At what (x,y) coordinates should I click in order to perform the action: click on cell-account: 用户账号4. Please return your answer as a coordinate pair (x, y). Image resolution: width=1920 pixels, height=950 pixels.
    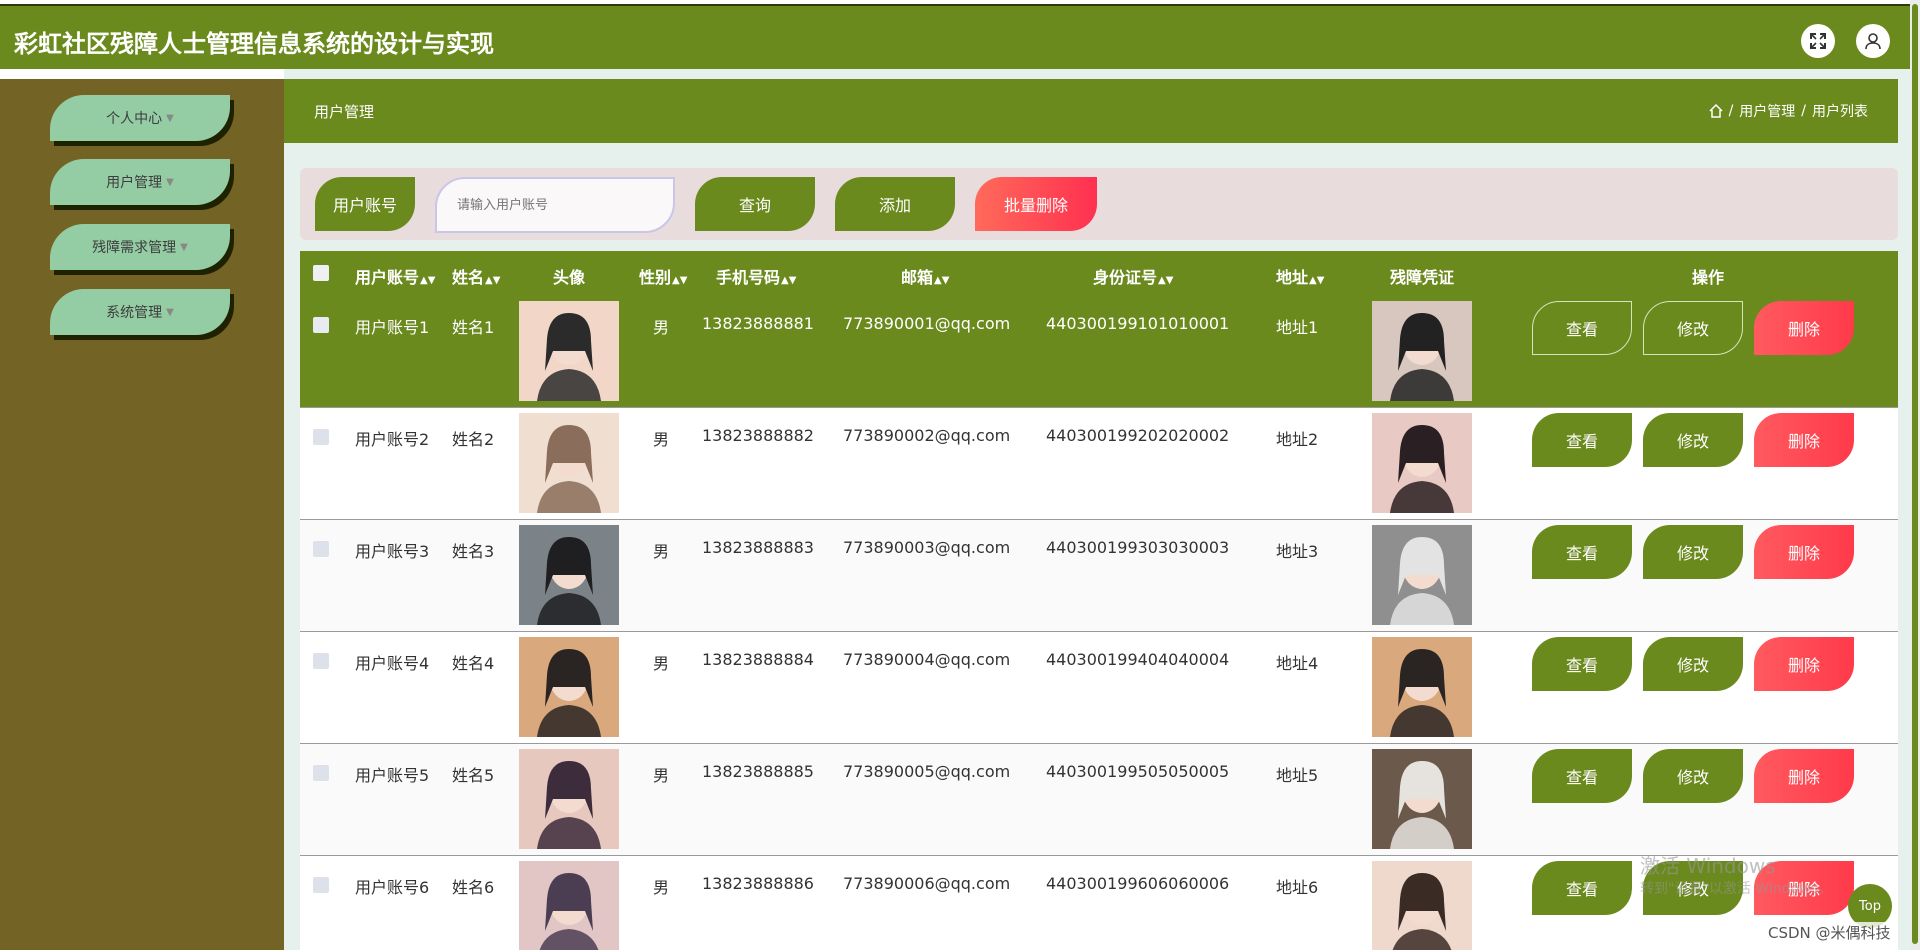
    Looking at the image, I should click on (392, 663).